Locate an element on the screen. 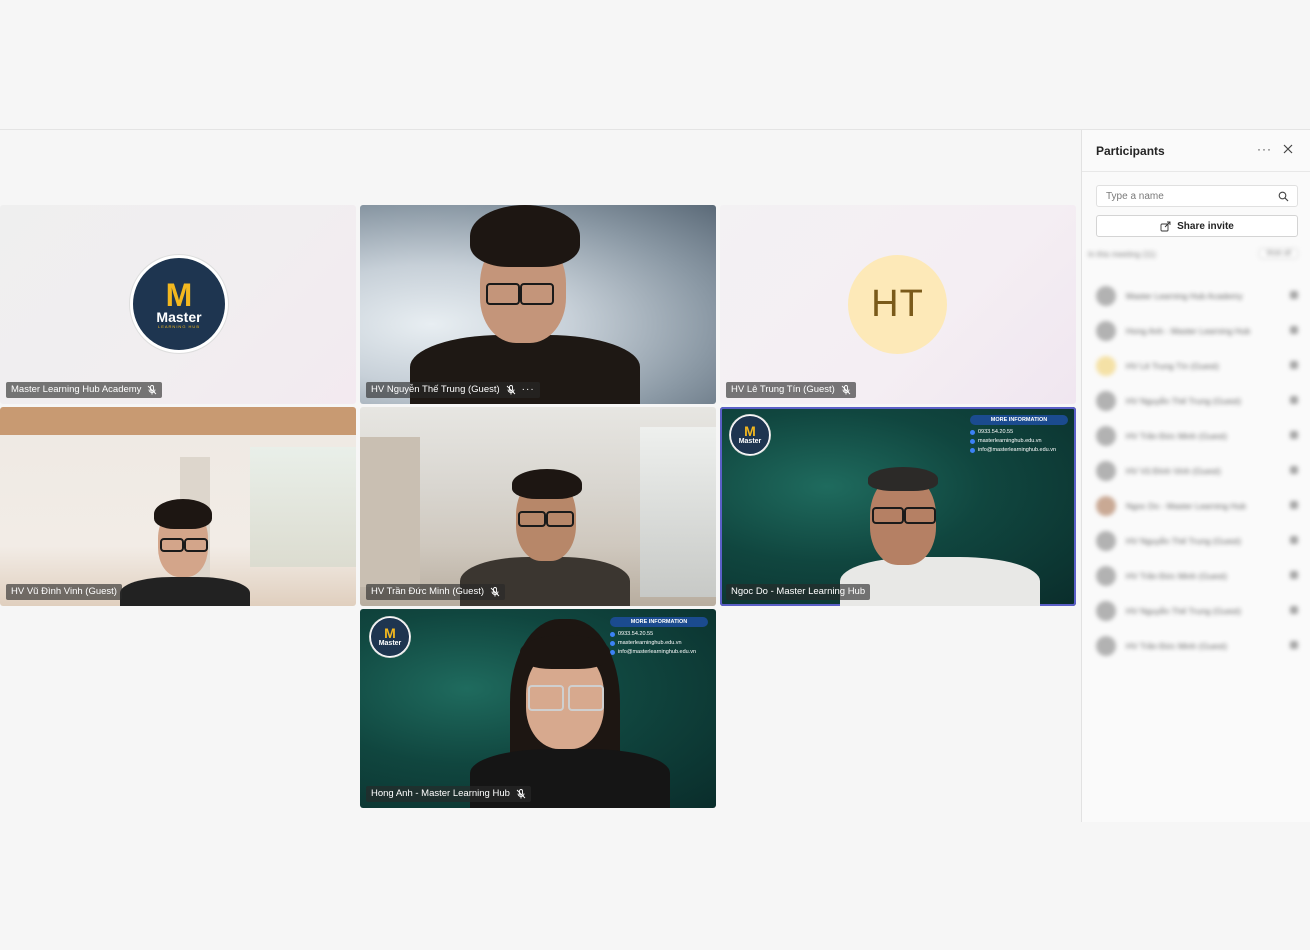 This screenshot has width=1310, height=950. mail-icon is located at coordinates (972, 450).